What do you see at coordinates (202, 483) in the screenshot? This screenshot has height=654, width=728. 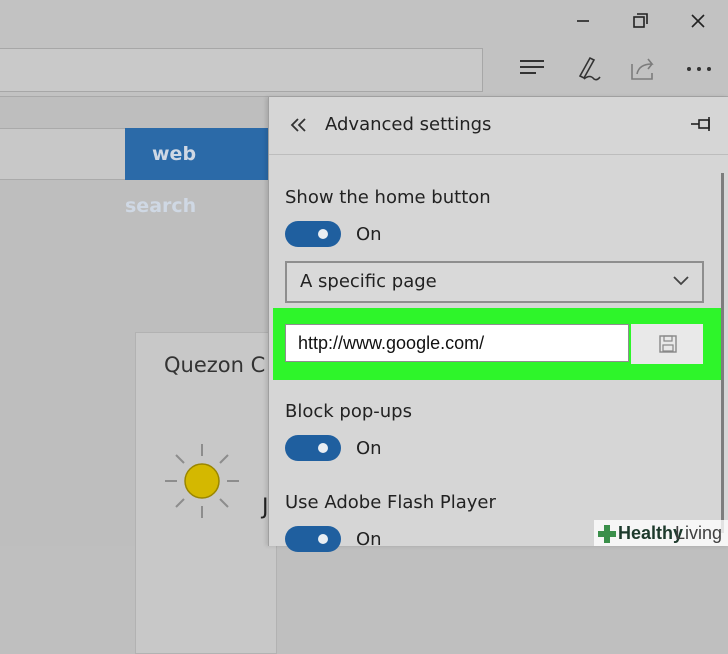 I see `sun-icon` at bounding box center [202, 483].